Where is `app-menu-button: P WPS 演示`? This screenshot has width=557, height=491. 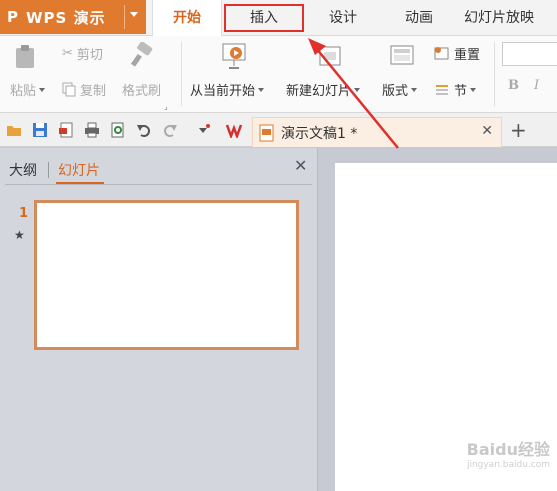 app-menu-button: P WPS 演示 is located at coordinates (73, 17).